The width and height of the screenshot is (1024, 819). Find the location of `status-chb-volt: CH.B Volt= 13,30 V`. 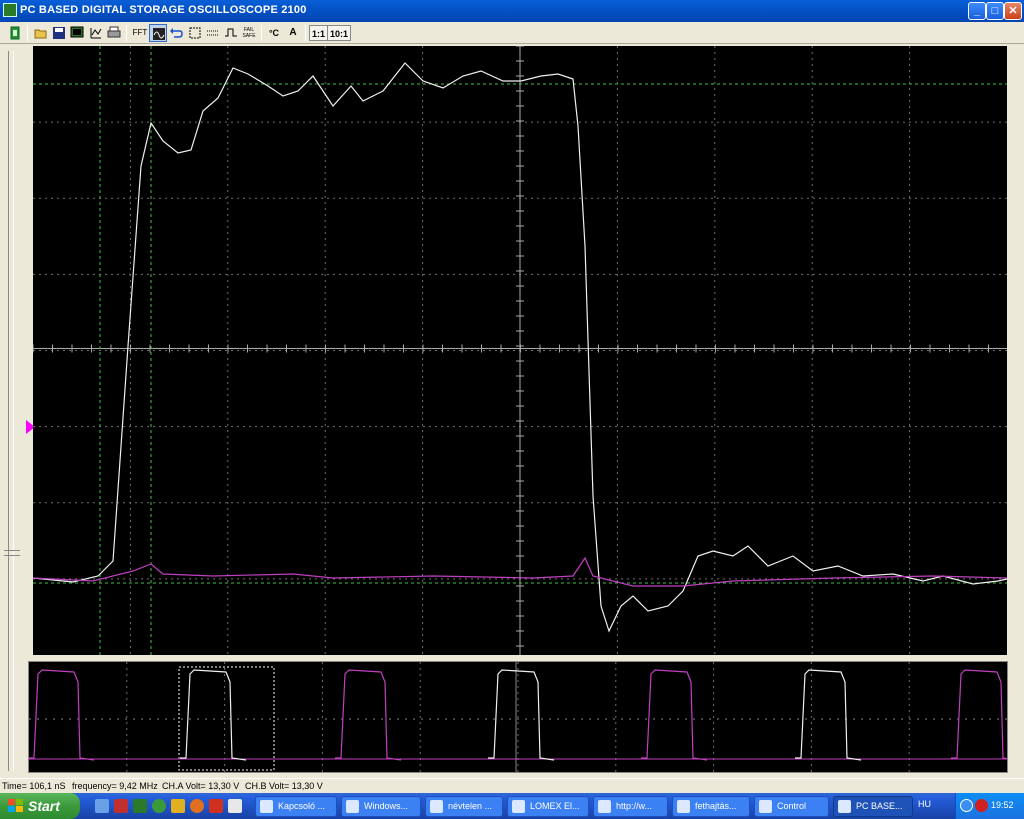

status-chb-volt: CH.B Volt= 13,30 V is located at coordinates (284, 786).